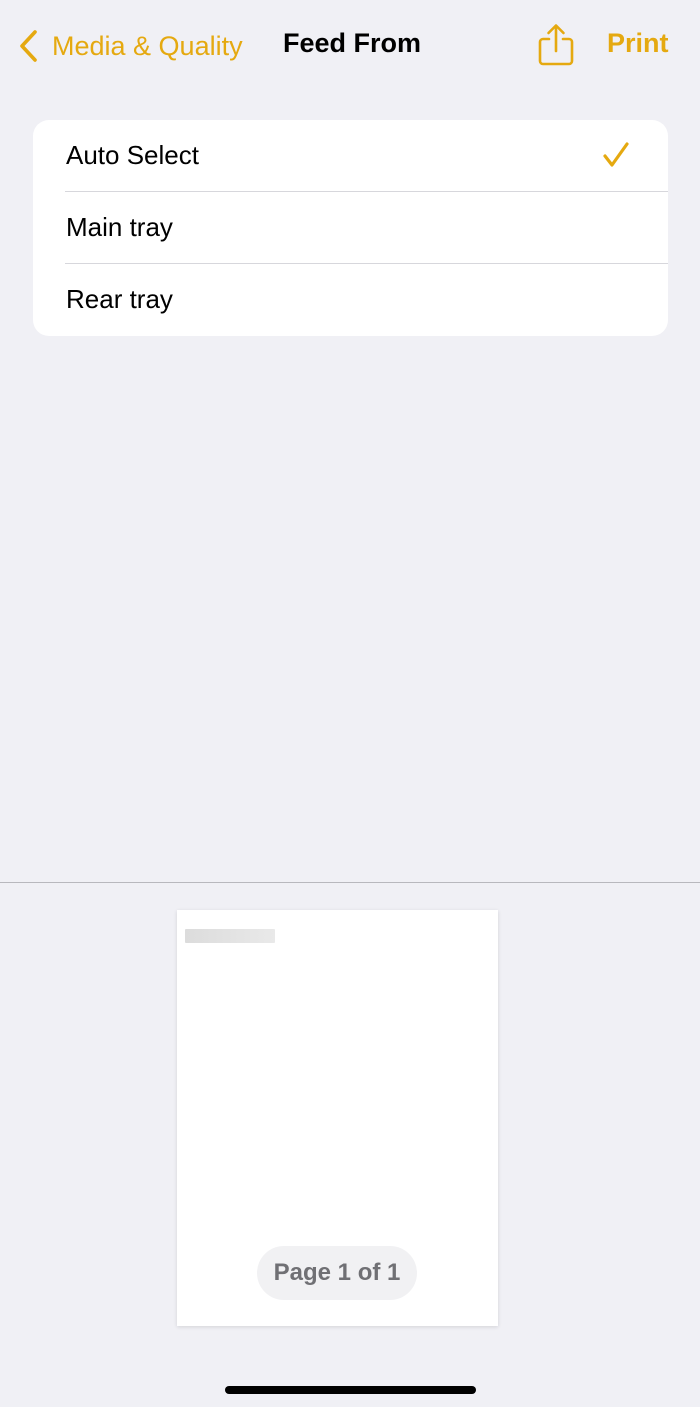 This screenshot has width=700, height=1407. I want to click on option-label: Main tray, so click(119, 227).